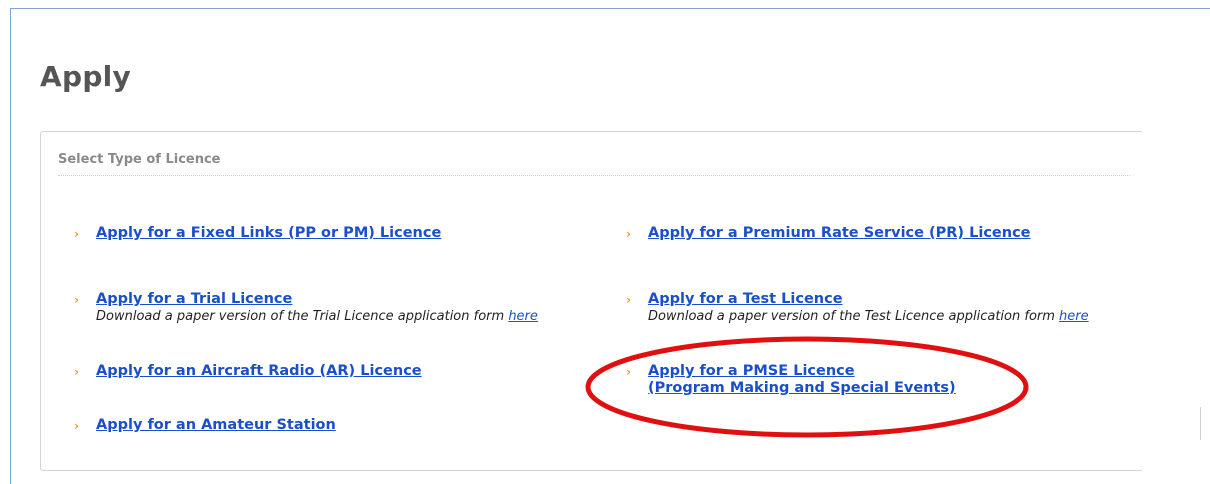  Describe the element at coordinates (86, 76) in the screenshot. I see `page-title: Apply` at that location.